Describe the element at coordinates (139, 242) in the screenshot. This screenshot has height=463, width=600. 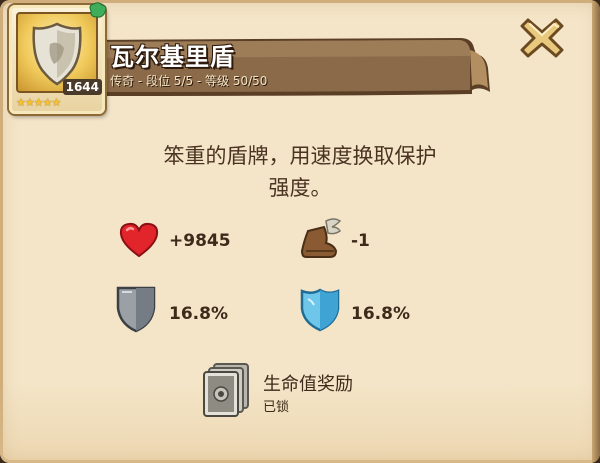
I see `heart-icon` at that location.